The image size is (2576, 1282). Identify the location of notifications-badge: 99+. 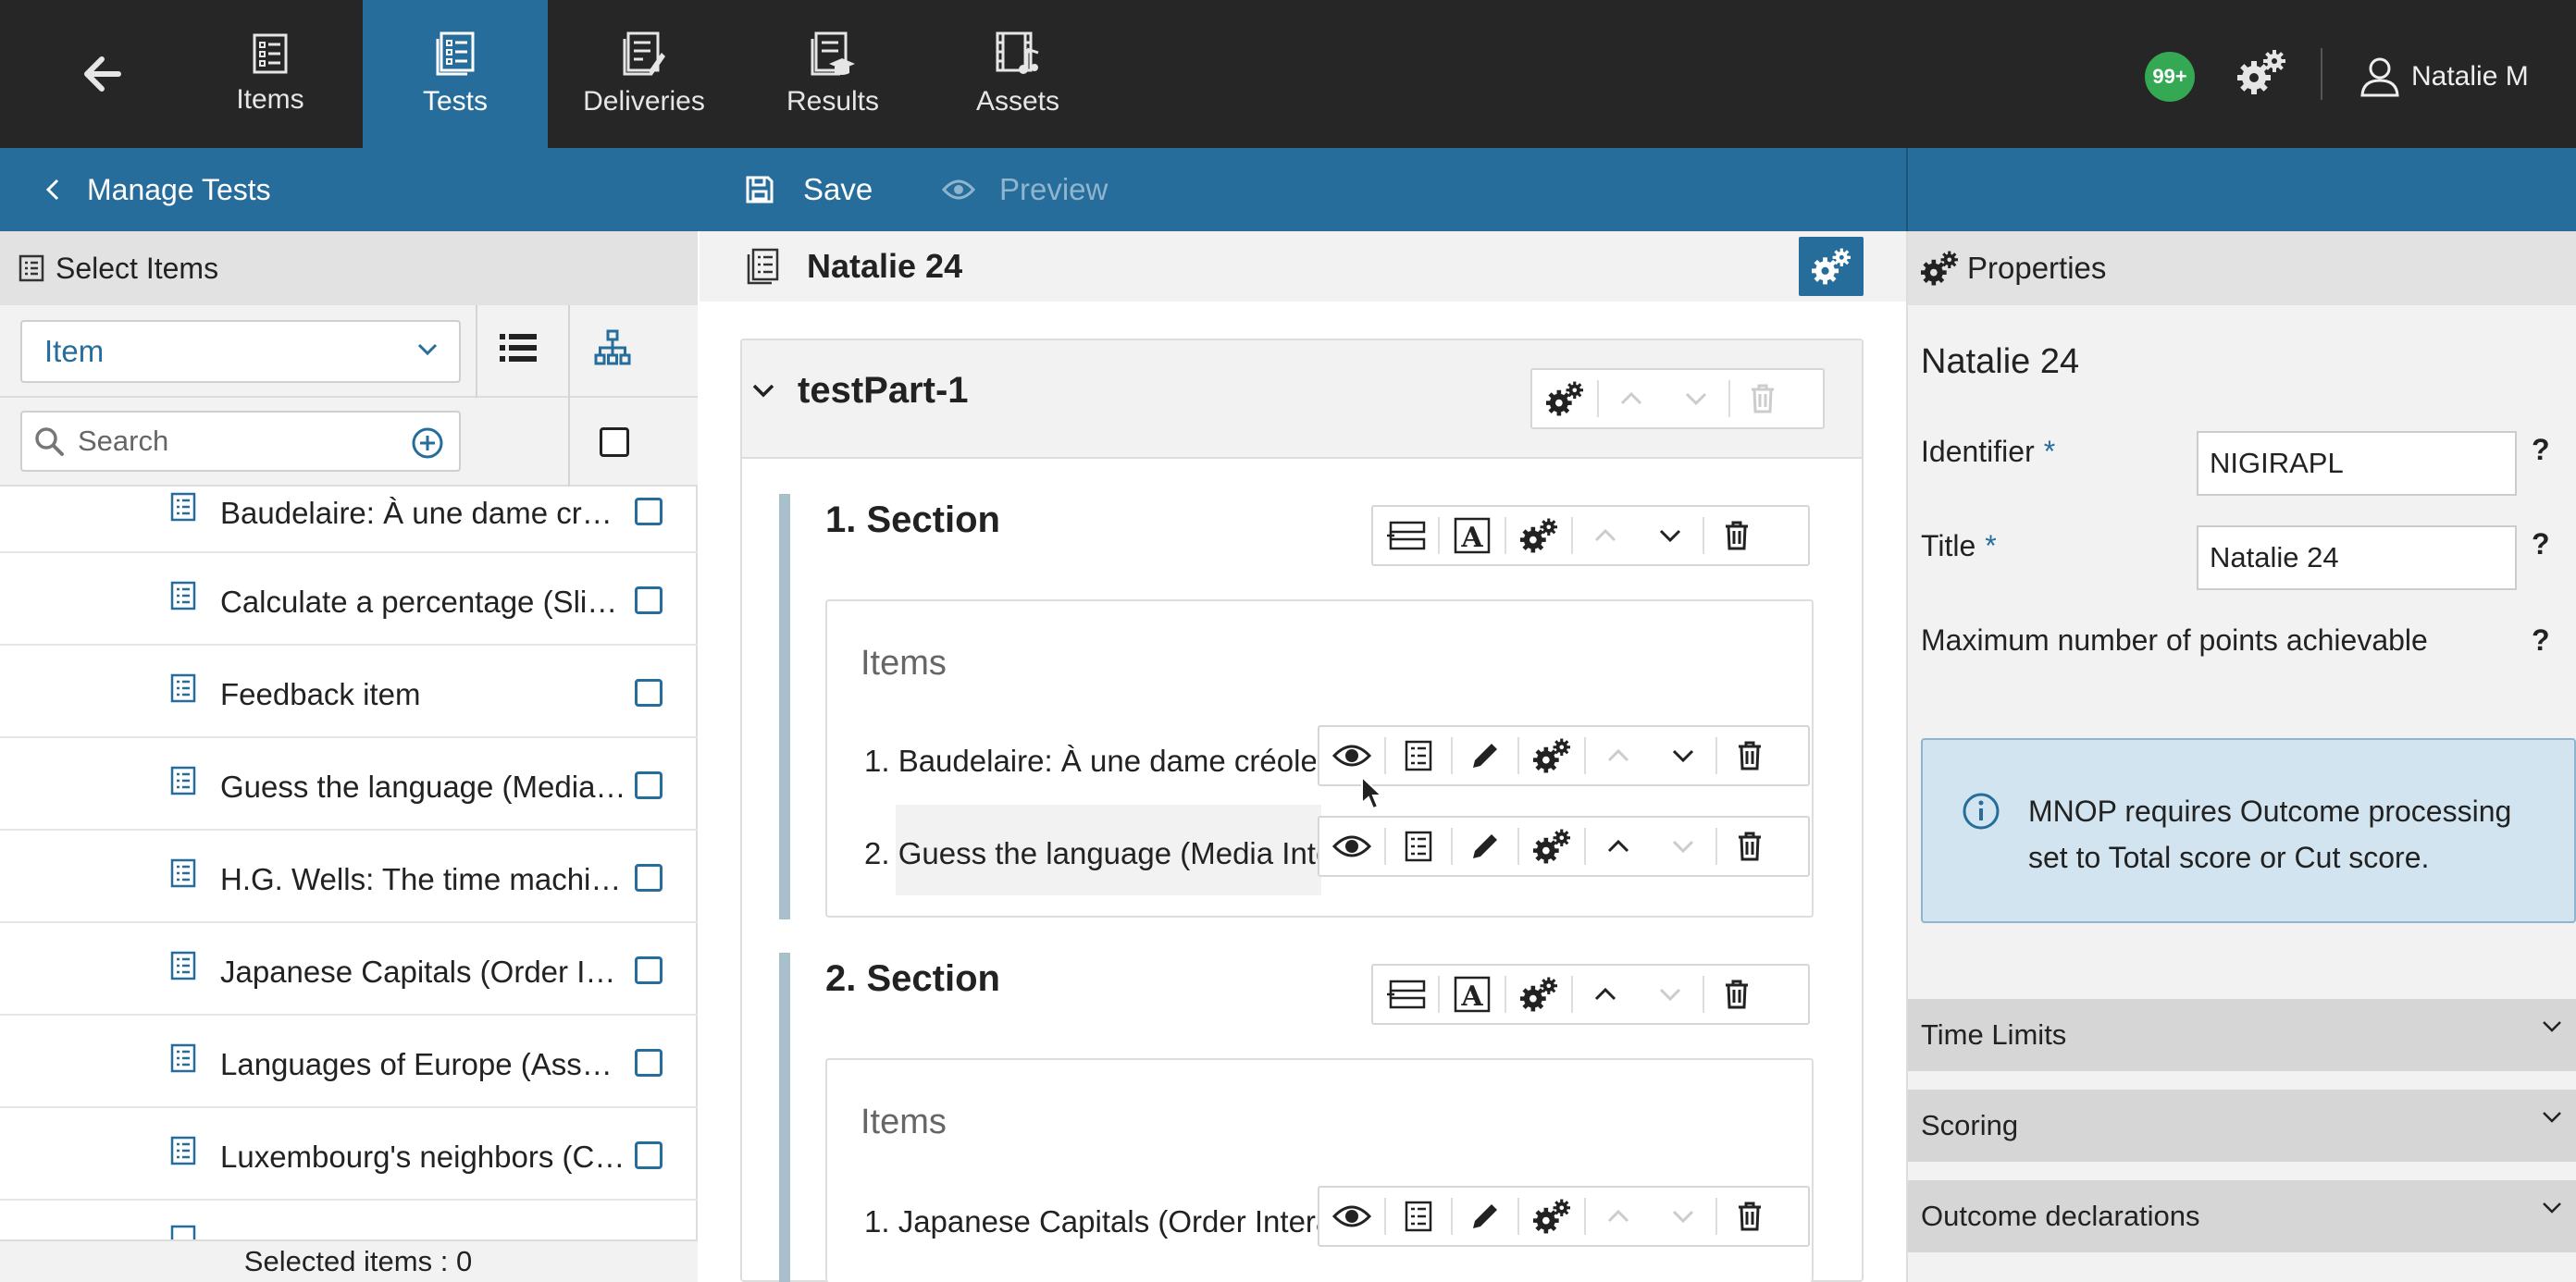
(2170, 77).